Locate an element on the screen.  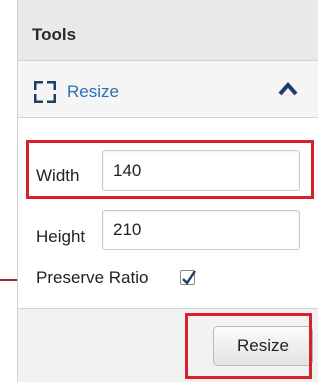
chevron-up-icon is located at coordinates (288, 89).